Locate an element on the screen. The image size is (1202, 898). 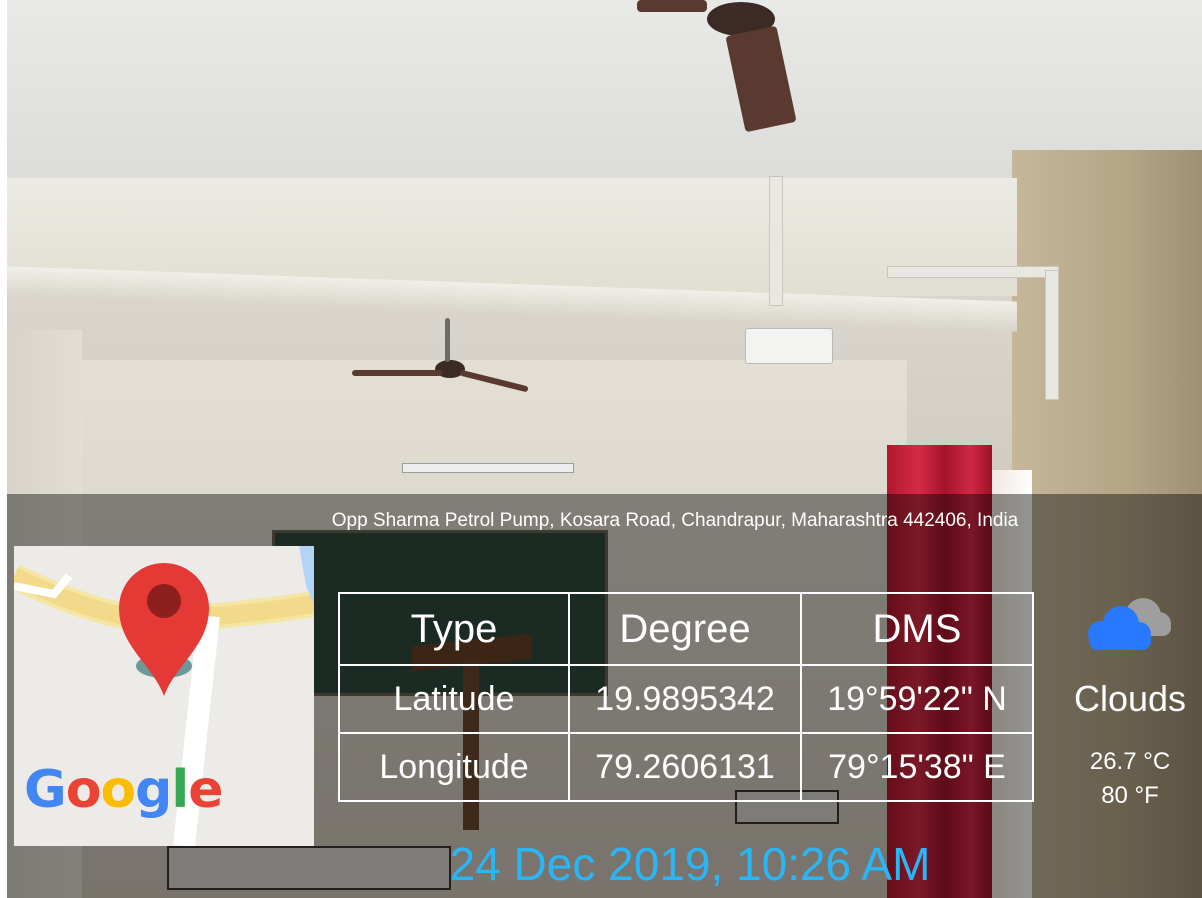
temperature-fahrenheit: 80 °F is located at coordinates (1130, 795).